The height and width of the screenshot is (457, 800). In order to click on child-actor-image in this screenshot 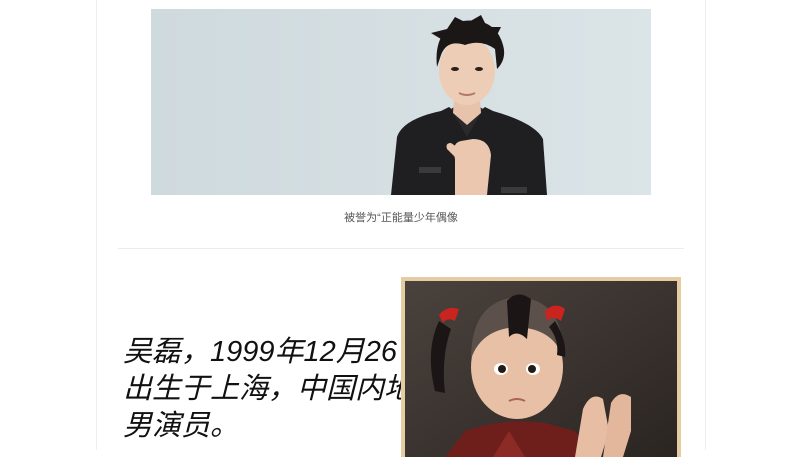, I will do `click(541, 369)`.